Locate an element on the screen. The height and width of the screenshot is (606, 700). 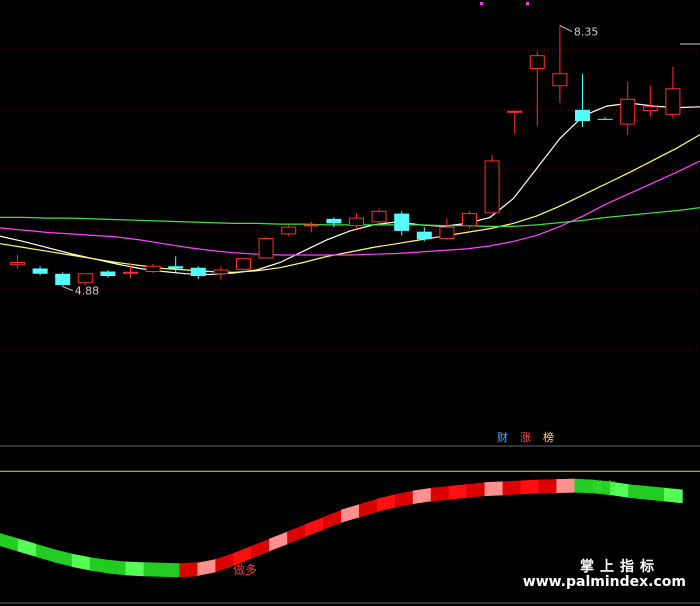
indicator-bottom-label: 做多 is located at coordinates (245, 569).